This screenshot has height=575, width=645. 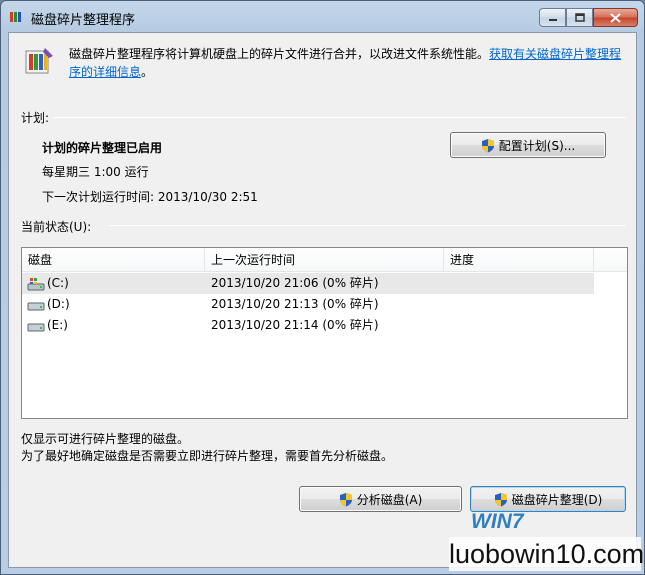 I want to click on intro-description: 磁盘碎片整理程序将计算机硬盘上的碎片文件进行合并，以改进文件系统性能。, so click(x=279, y=54).